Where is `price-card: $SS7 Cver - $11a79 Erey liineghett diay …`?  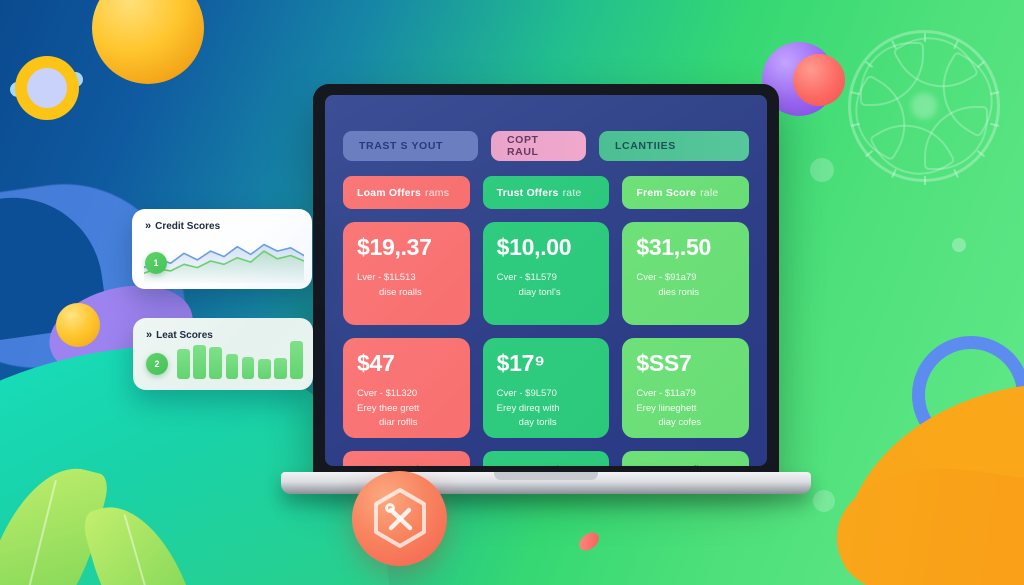 price-card: $SS7 Cver - $11a79 Erey liineghett diay … is located at coordinates (685, 388).